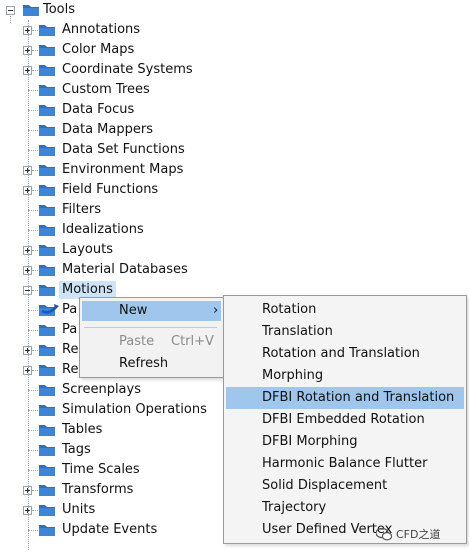 The image size is (469, 558). I want to click on tree-label: Tags, so click(76, 450).